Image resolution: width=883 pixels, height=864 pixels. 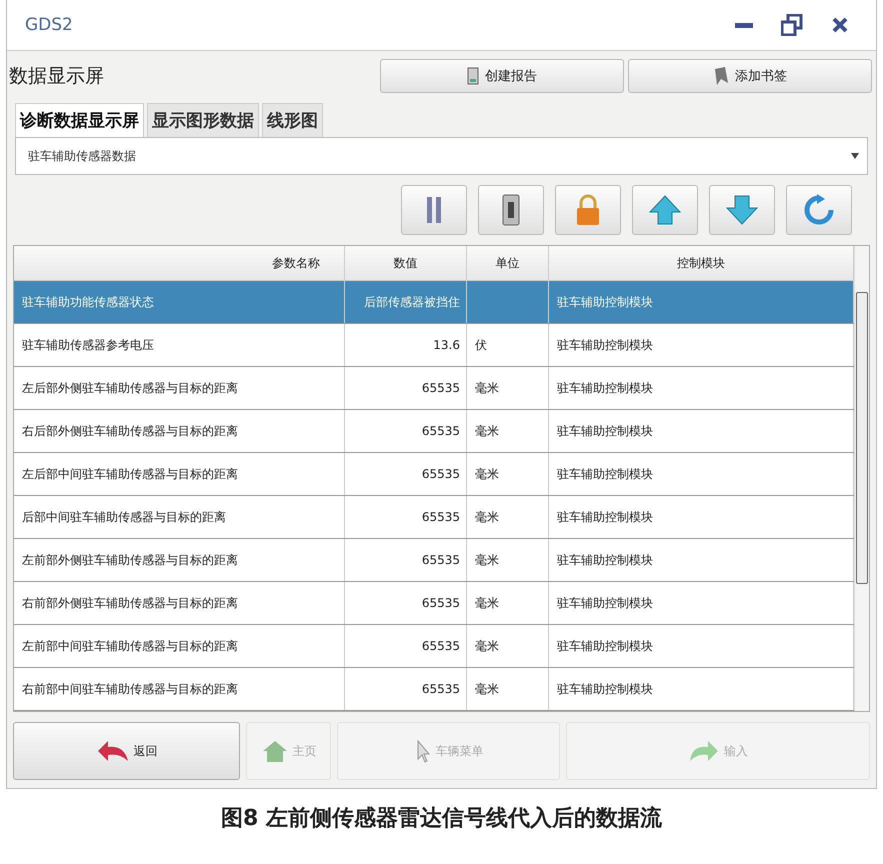 What do you see at coordinates (508, 263) in the screenshot?
I see `column-header: 单位` at bounding box center [508, 263].